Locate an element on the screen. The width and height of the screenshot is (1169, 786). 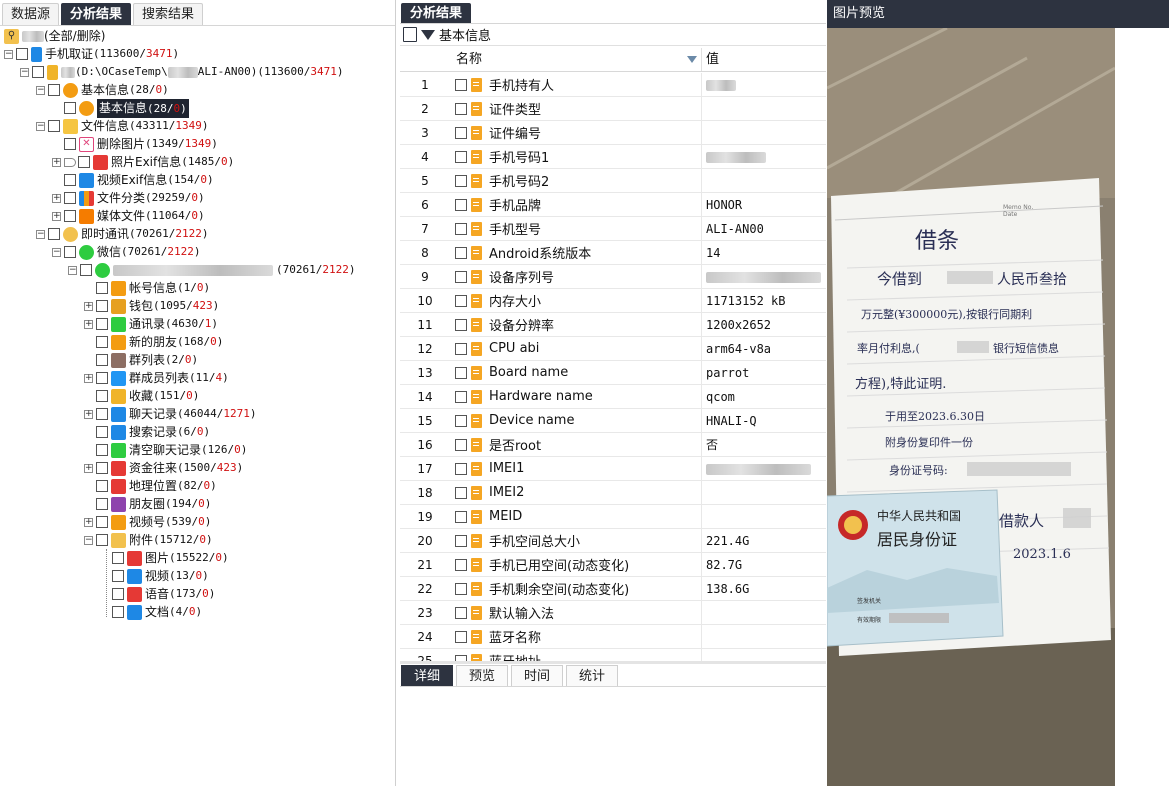
tree-node-basic-info: − 基本信息 (28/0) is located at coordinates (102, 90).